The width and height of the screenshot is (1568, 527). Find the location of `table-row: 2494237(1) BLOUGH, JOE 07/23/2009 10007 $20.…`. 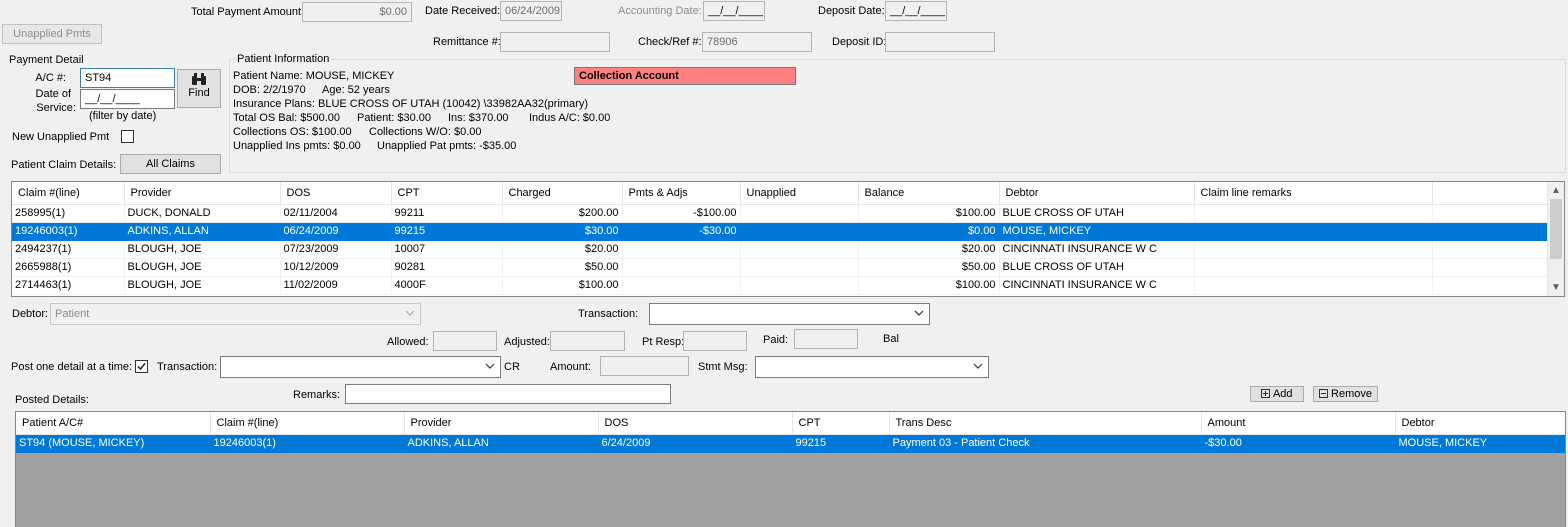

table-row: 2494237(1) BLOUGH, JOE 07/23/2009 10007 $20.… is located at coordinates (780, 249).